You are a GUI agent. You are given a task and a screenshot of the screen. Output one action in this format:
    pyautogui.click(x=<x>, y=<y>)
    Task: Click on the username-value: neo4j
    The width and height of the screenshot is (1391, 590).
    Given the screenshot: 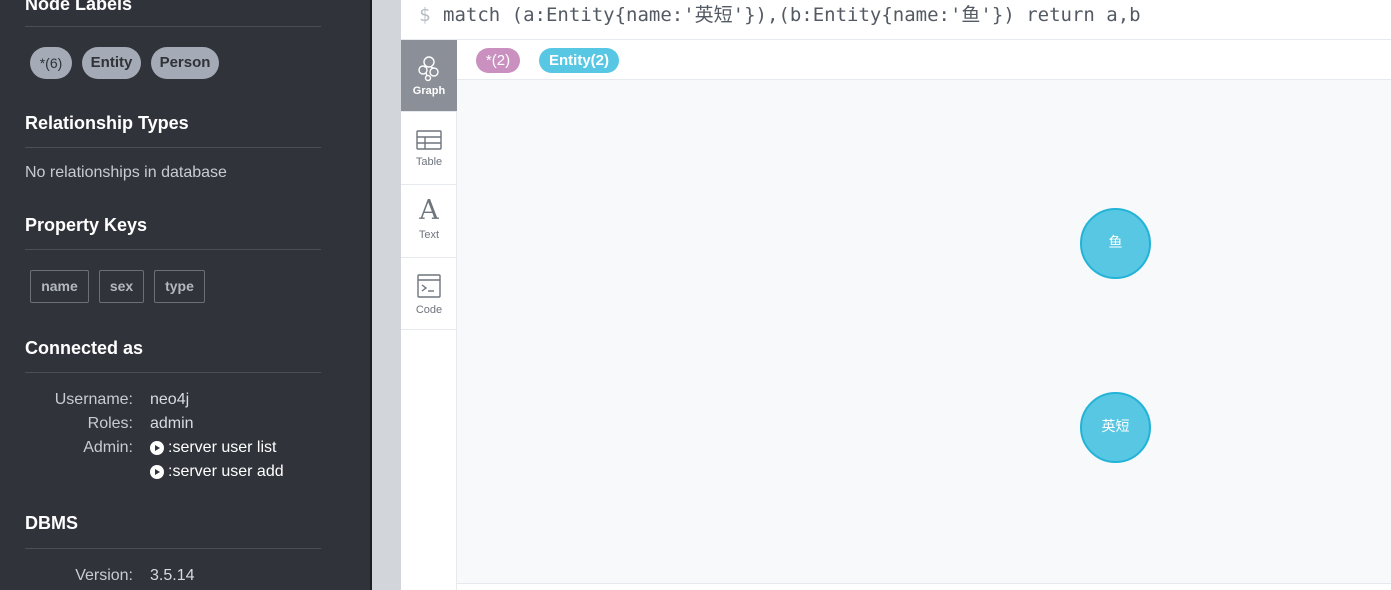 What is the action you would take?
    pyautogui.click(x=170, y=399)
    